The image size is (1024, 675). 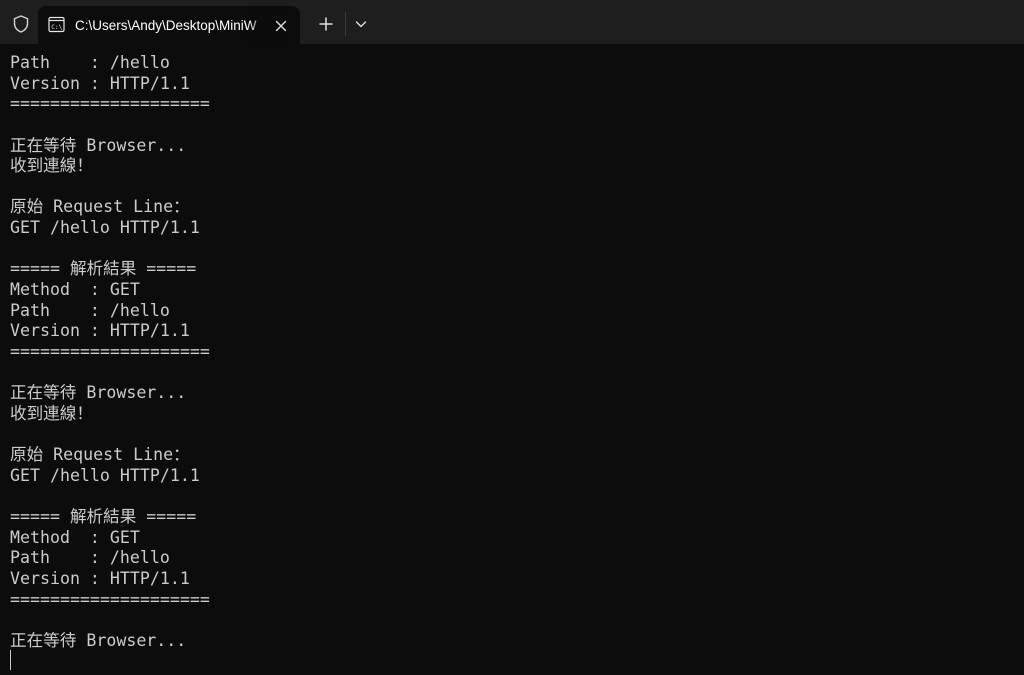 I want to click on tab-title: C:\Users\Andy\Desktop\MiniW, so click(x=166, y=25).